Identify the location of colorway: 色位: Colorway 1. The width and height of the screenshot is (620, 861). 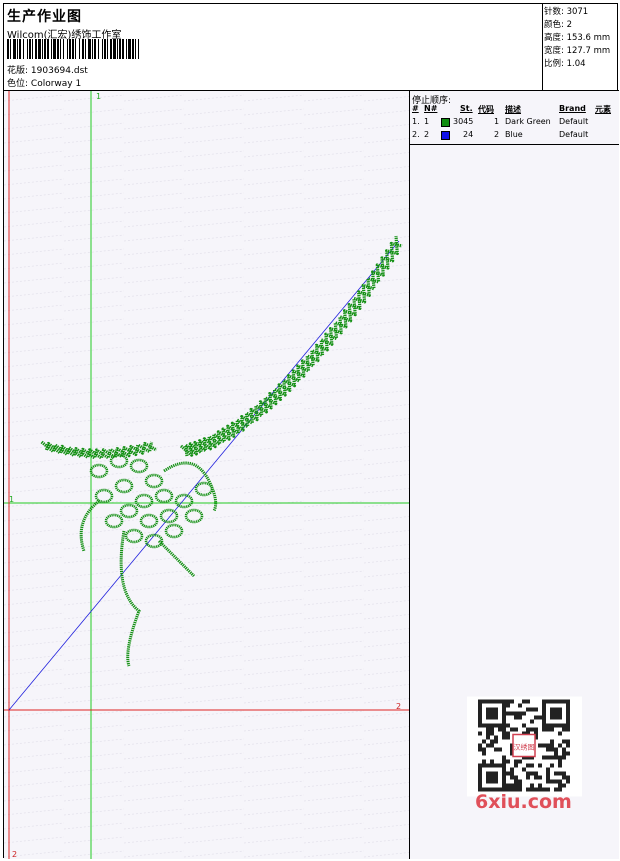
(44, 82).